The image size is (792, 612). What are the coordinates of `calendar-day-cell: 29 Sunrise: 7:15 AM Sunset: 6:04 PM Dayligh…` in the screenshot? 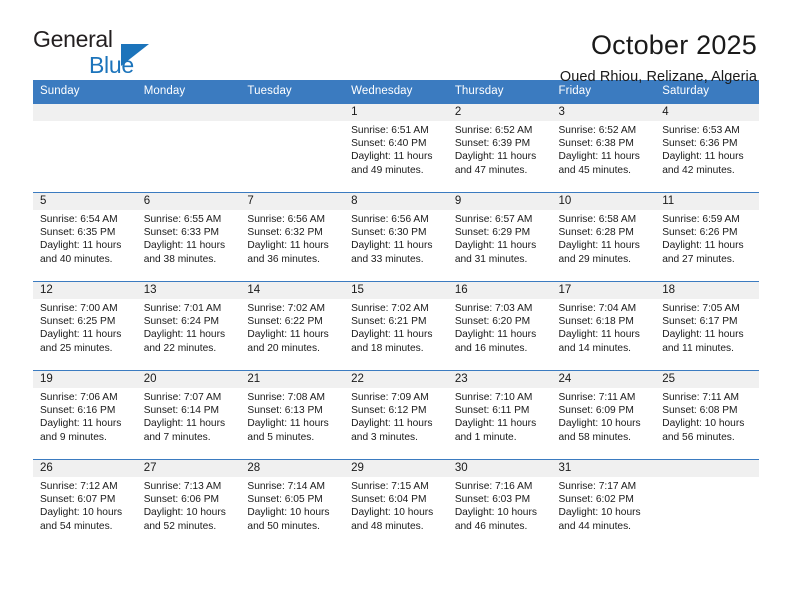 It's located at (396, 504).